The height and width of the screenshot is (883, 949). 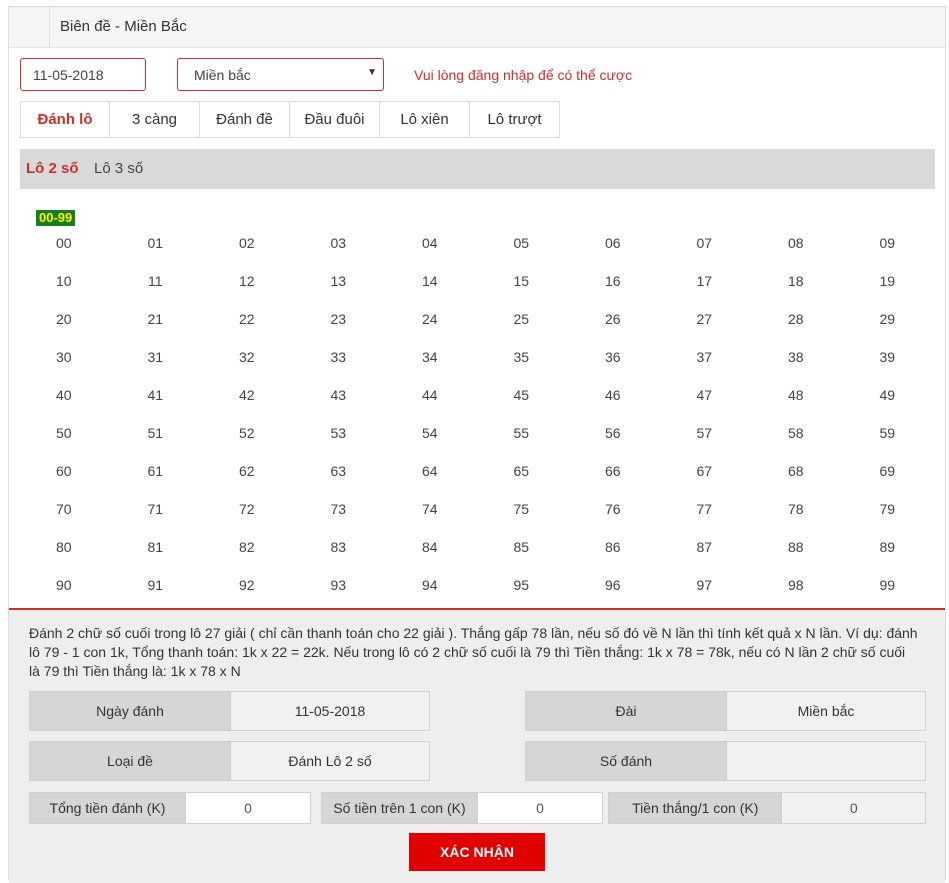 What do you see at coordinates (64, 585) in the screenshot?
I see `number-cell-90: 90` at bounding box center [64, 585].